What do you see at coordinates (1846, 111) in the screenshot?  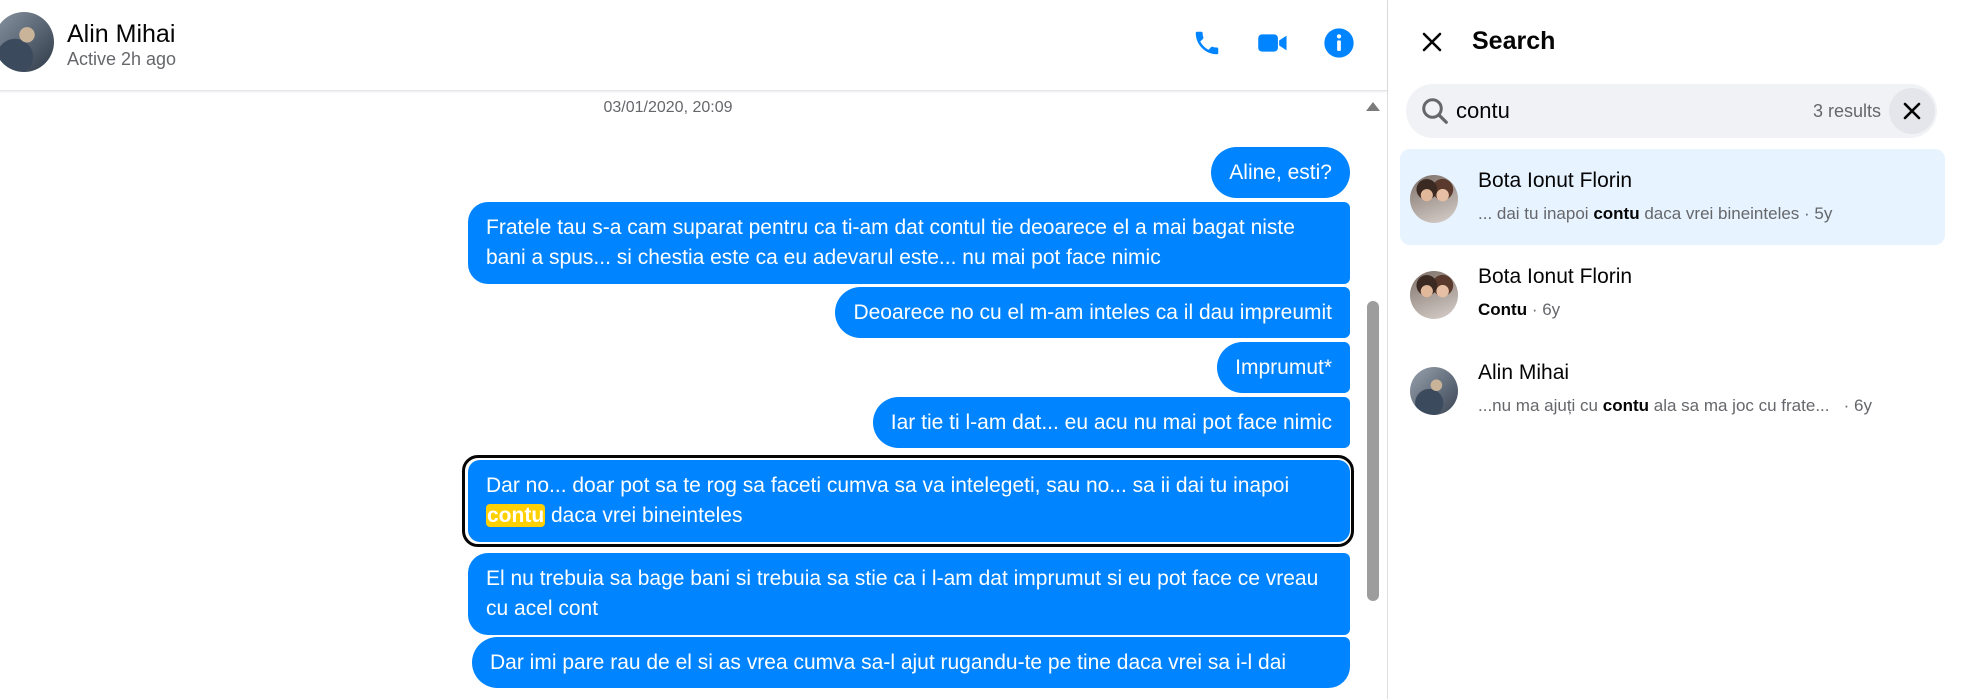 I see `result-count: 3 results` at bounding box center [1846, 111].